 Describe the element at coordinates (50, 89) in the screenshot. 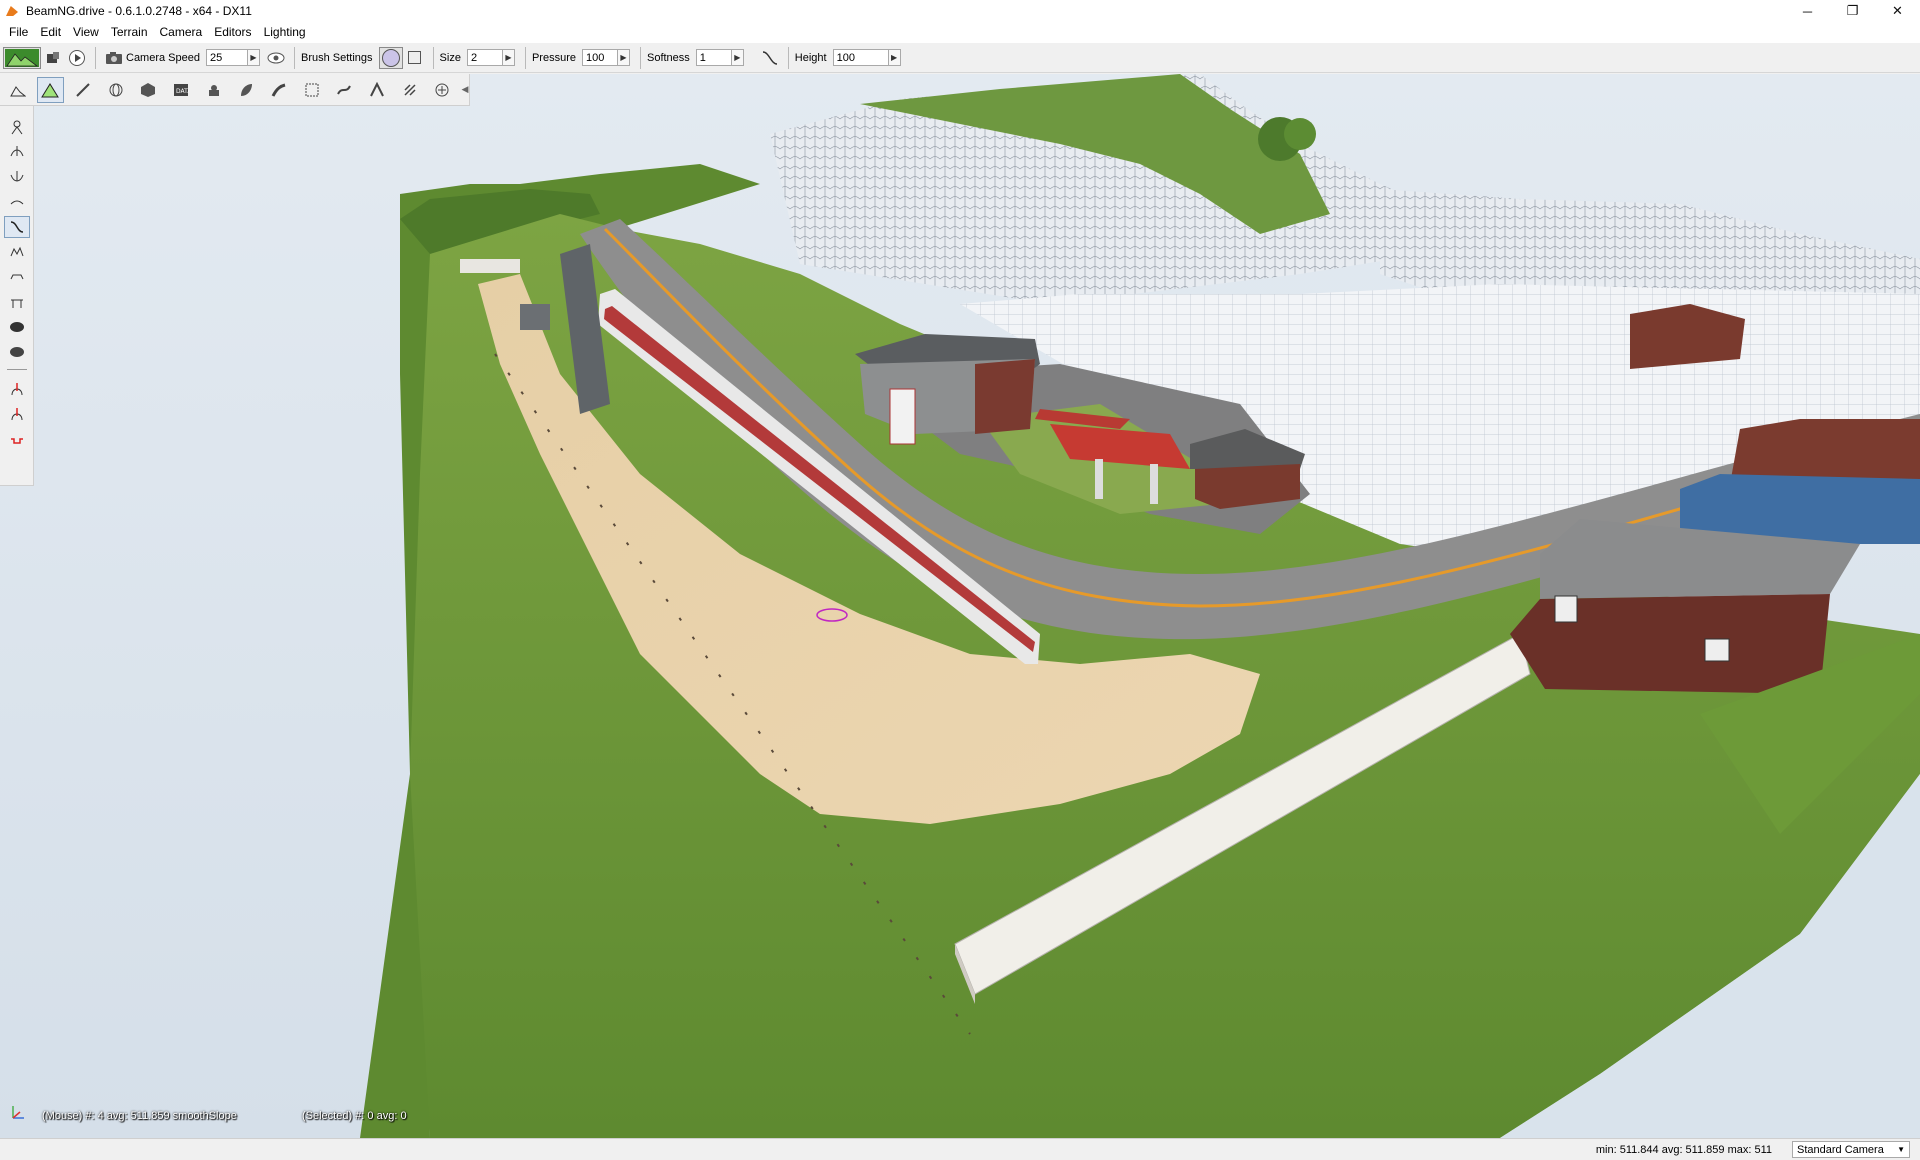

I see `terrain-editor-icon` at that location.